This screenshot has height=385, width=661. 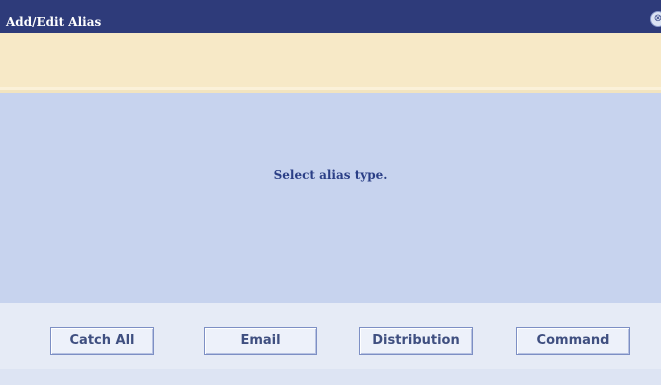 I want to click on dialog-title: Add/Edit Alias, so click(x=54, y=22).